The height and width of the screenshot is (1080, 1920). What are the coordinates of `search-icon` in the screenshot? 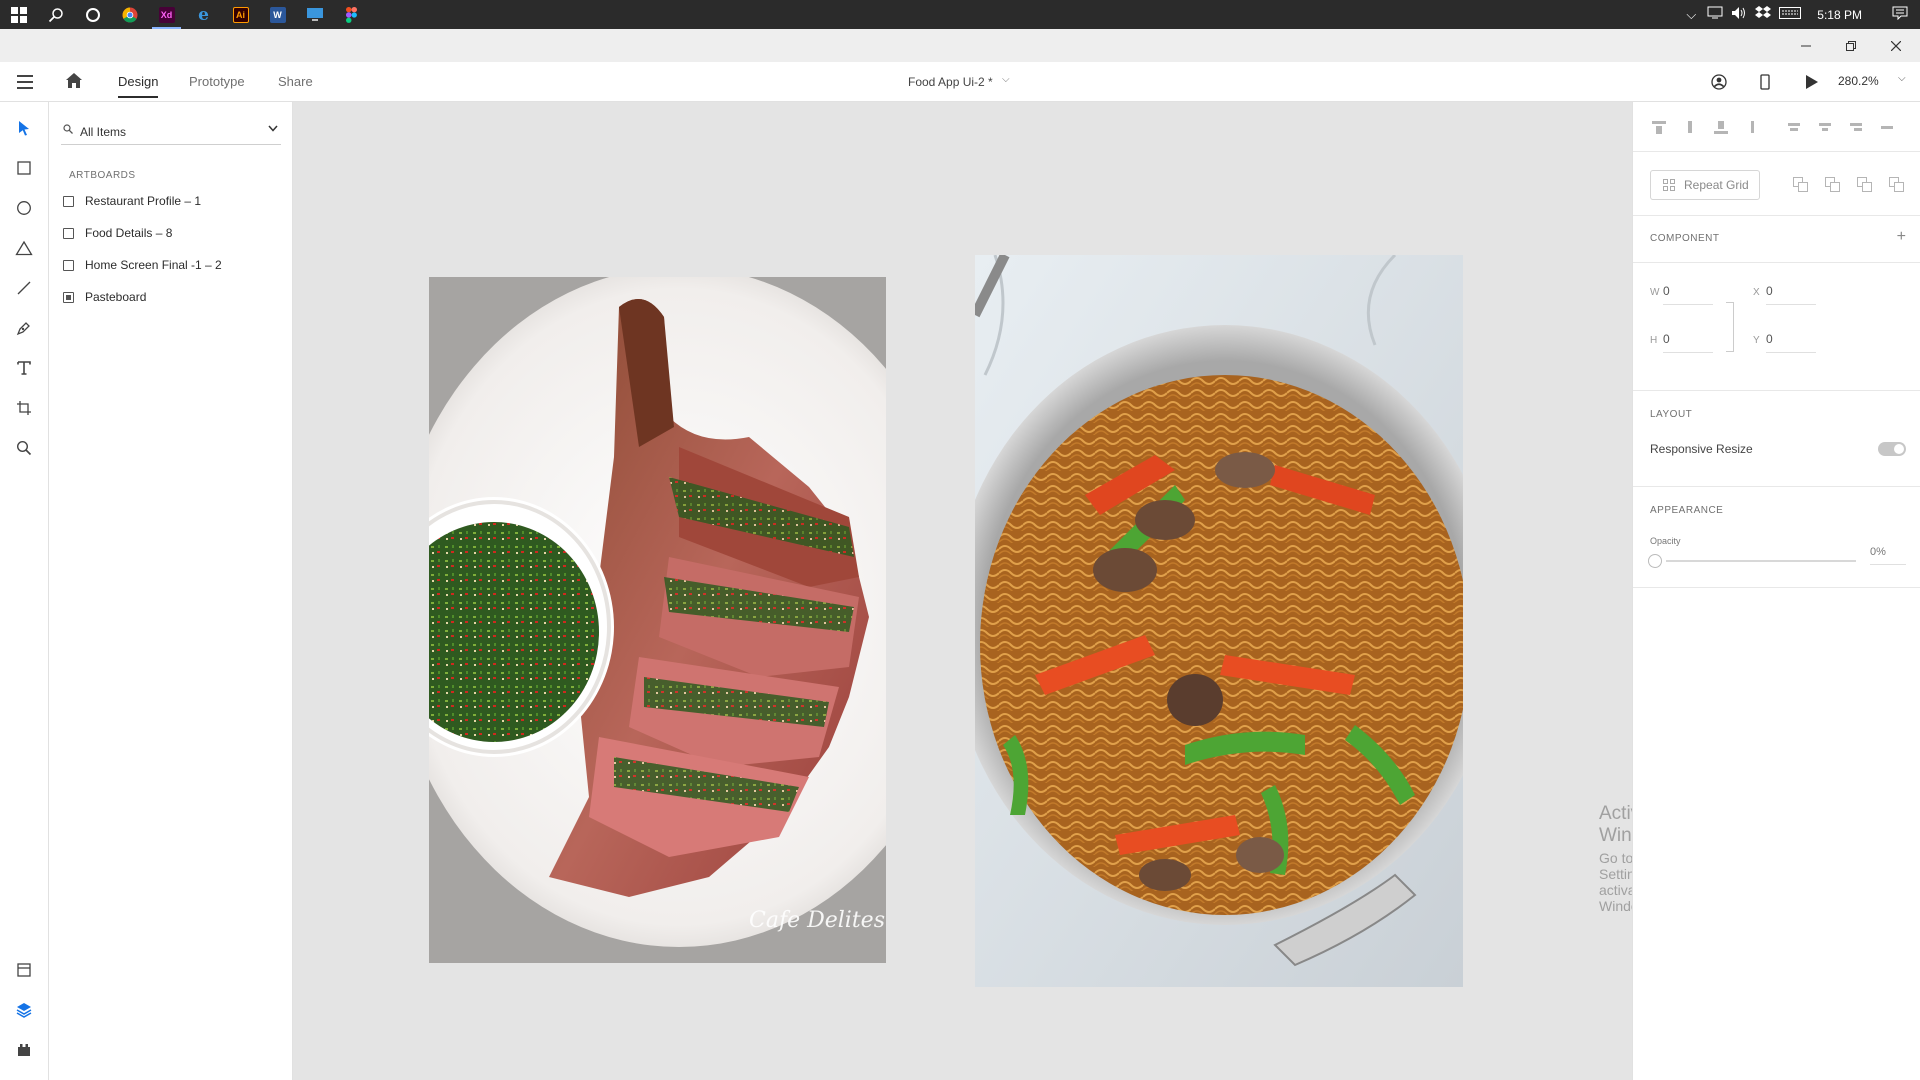 It's located at (55, 14).